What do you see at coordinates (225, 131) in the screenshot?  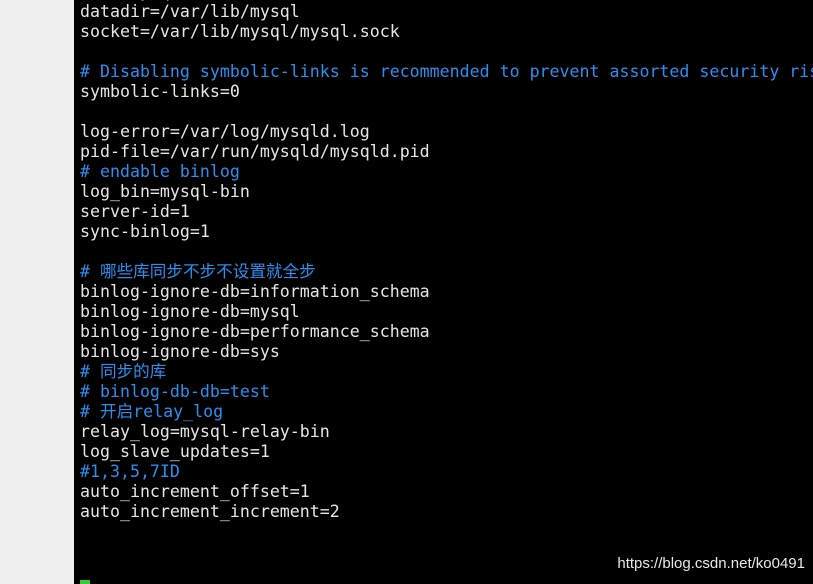 I see `config-line: log-error=/var/log/mysqld.log` at bounding box center [225, 131].